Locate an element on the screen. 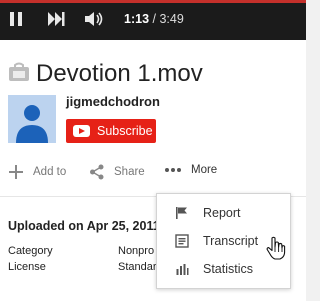 The image size is (320, 301). flag-icon is located at coordinates (181, 213).